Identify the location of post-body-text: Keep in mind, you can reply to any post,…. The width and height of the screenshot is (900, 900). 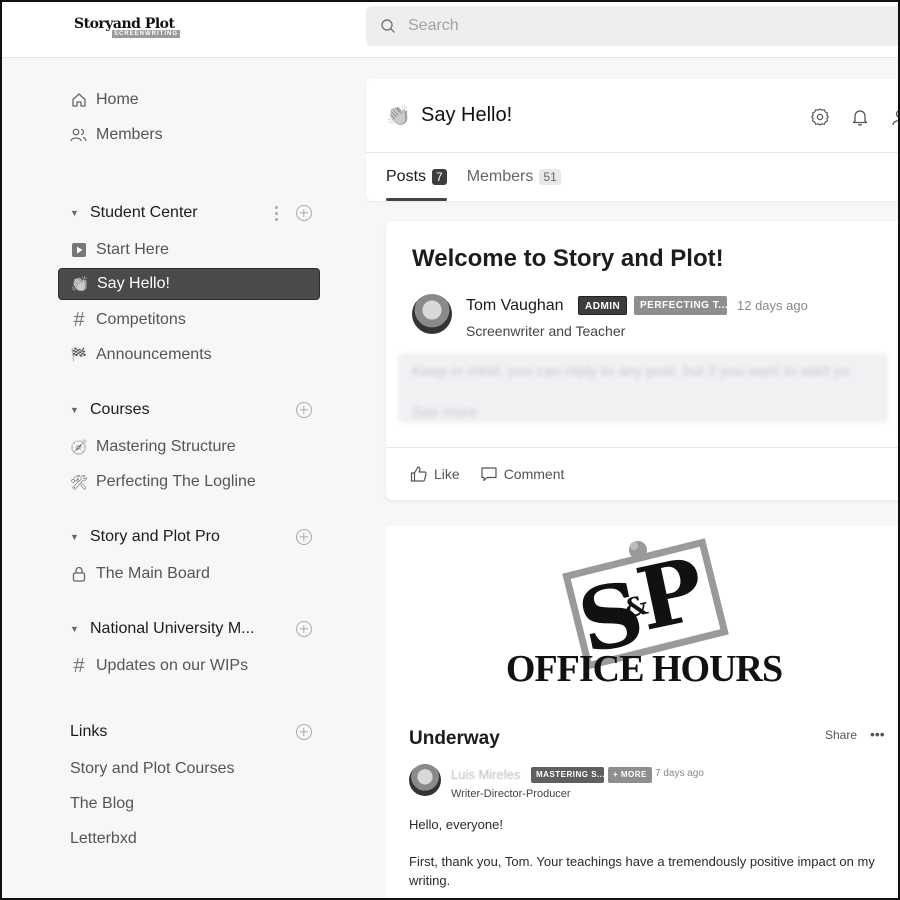
(631, 371).